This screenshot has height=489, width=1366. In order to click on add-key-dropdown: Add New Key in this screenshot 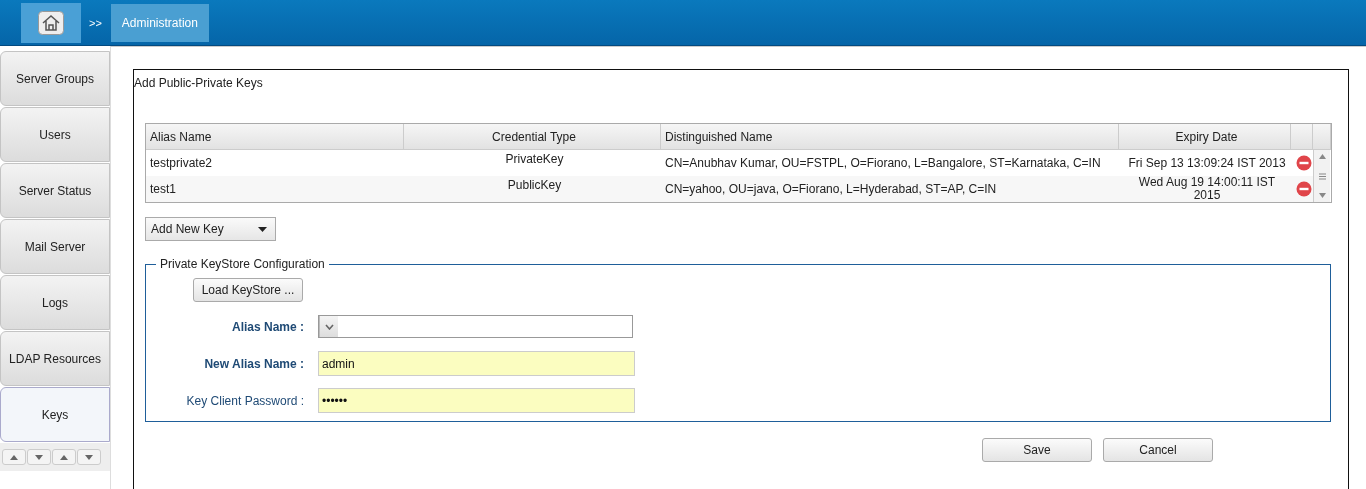, I will do `click(210, 229)`.